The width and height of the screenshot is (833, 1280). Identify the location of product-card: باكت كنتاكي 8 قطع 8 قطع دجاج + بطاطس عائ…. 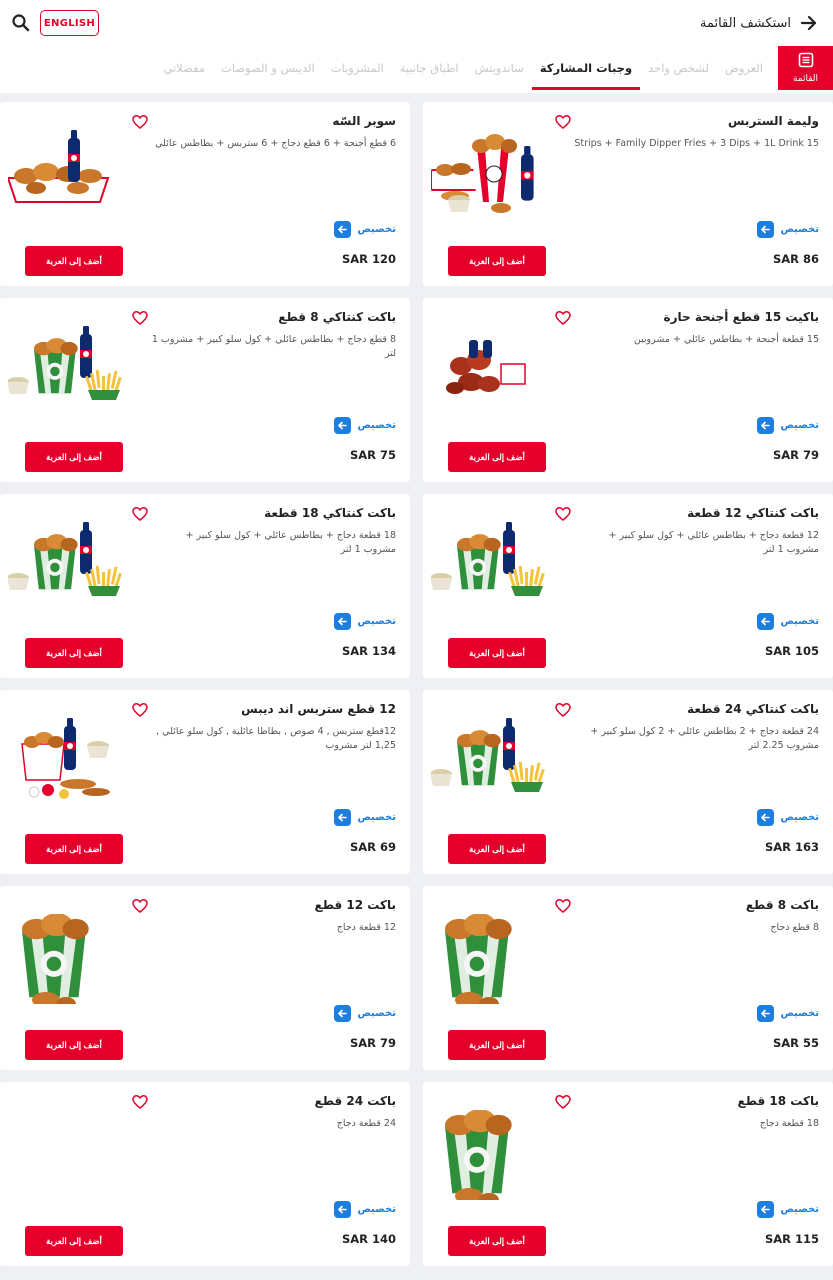
(205, 390).